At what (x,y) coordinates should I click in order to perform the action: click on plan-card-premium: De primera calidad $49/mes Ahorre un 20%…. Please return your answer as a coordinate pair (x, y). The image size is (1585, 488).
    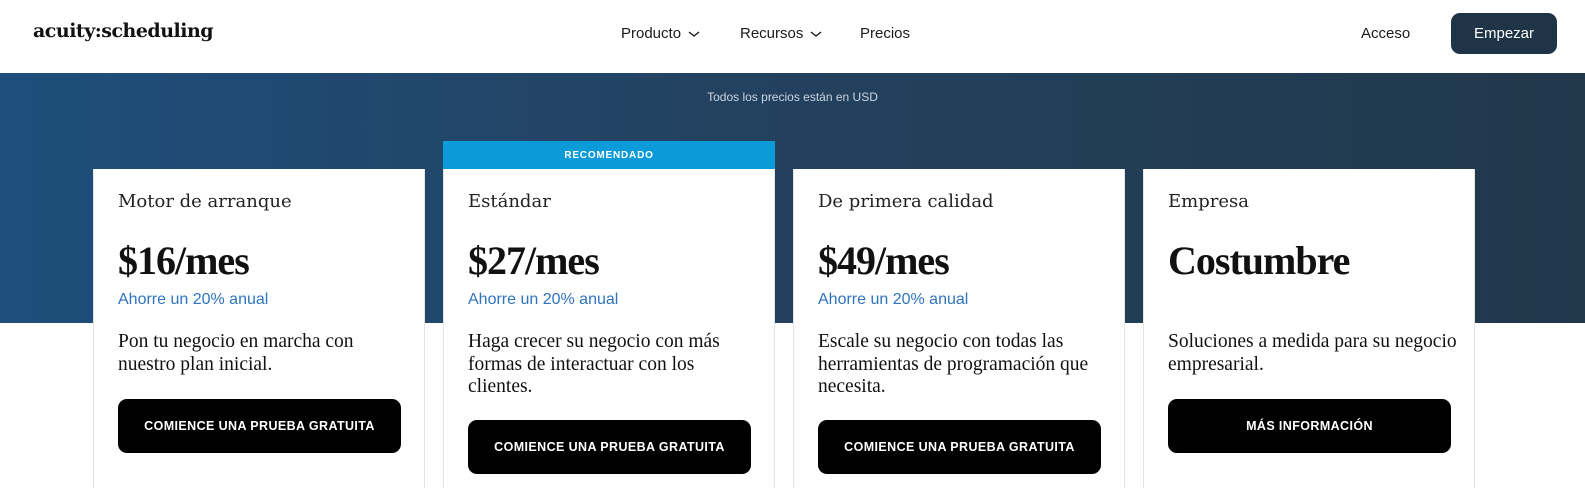
    Looking at the image, I should click on (959, 328).